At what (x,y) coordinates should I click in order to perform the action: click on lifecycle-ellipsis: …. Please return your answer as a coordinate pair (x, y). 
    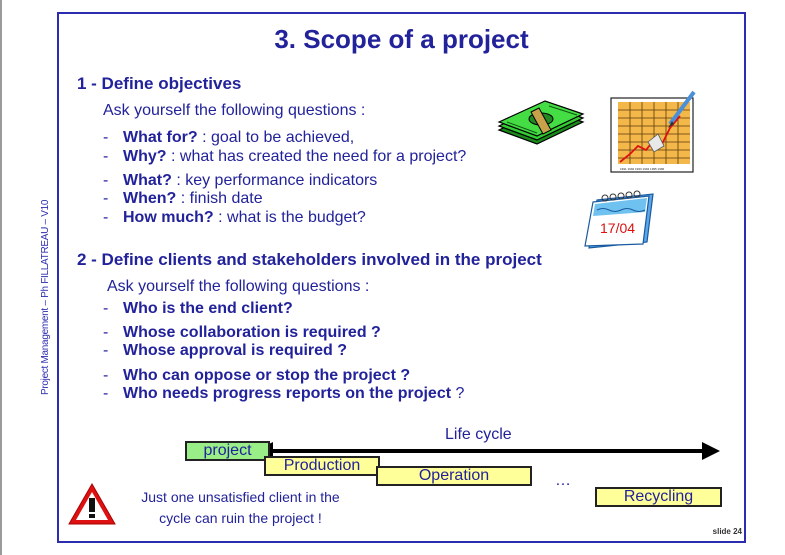
    Looking at the image, I should click on (563, 480).